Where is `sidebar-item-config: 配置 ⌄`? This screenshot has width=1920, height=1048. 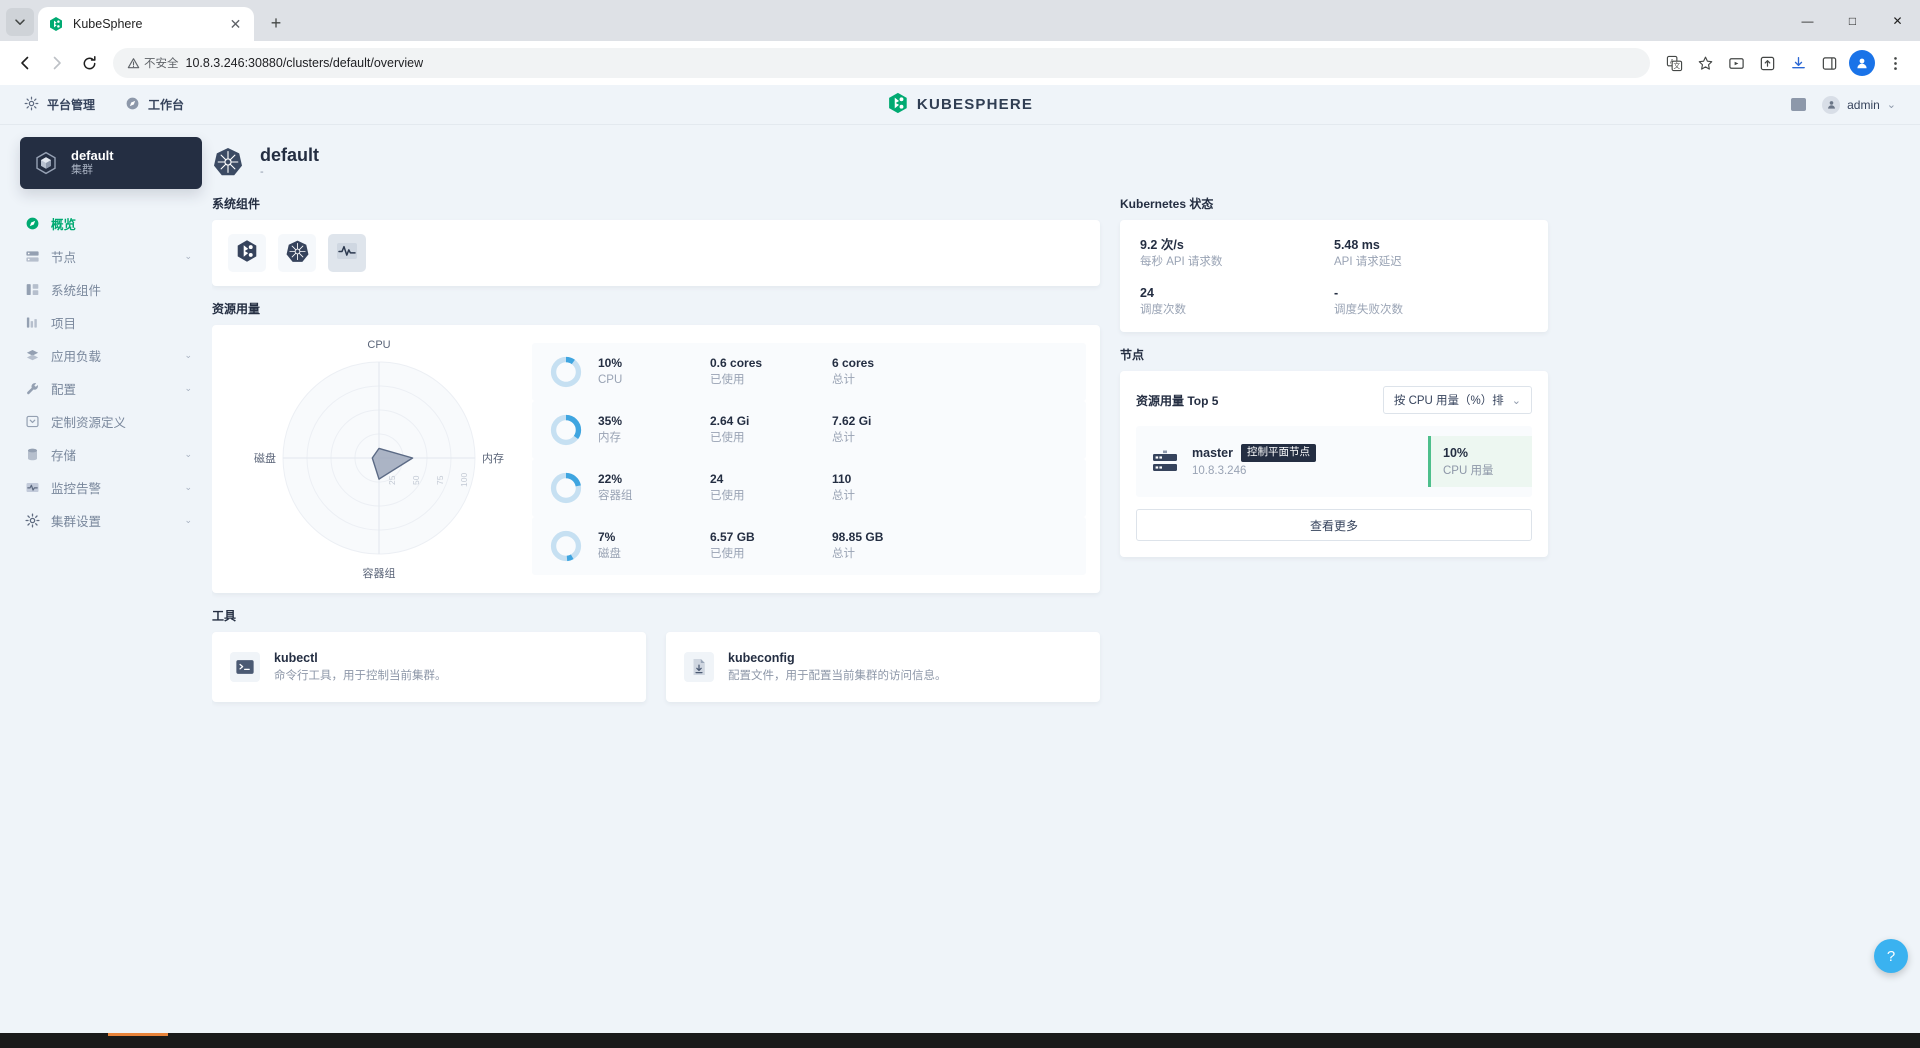
sidebar-item-config: 配置 ⌄ is located at coordinates (106, 388).